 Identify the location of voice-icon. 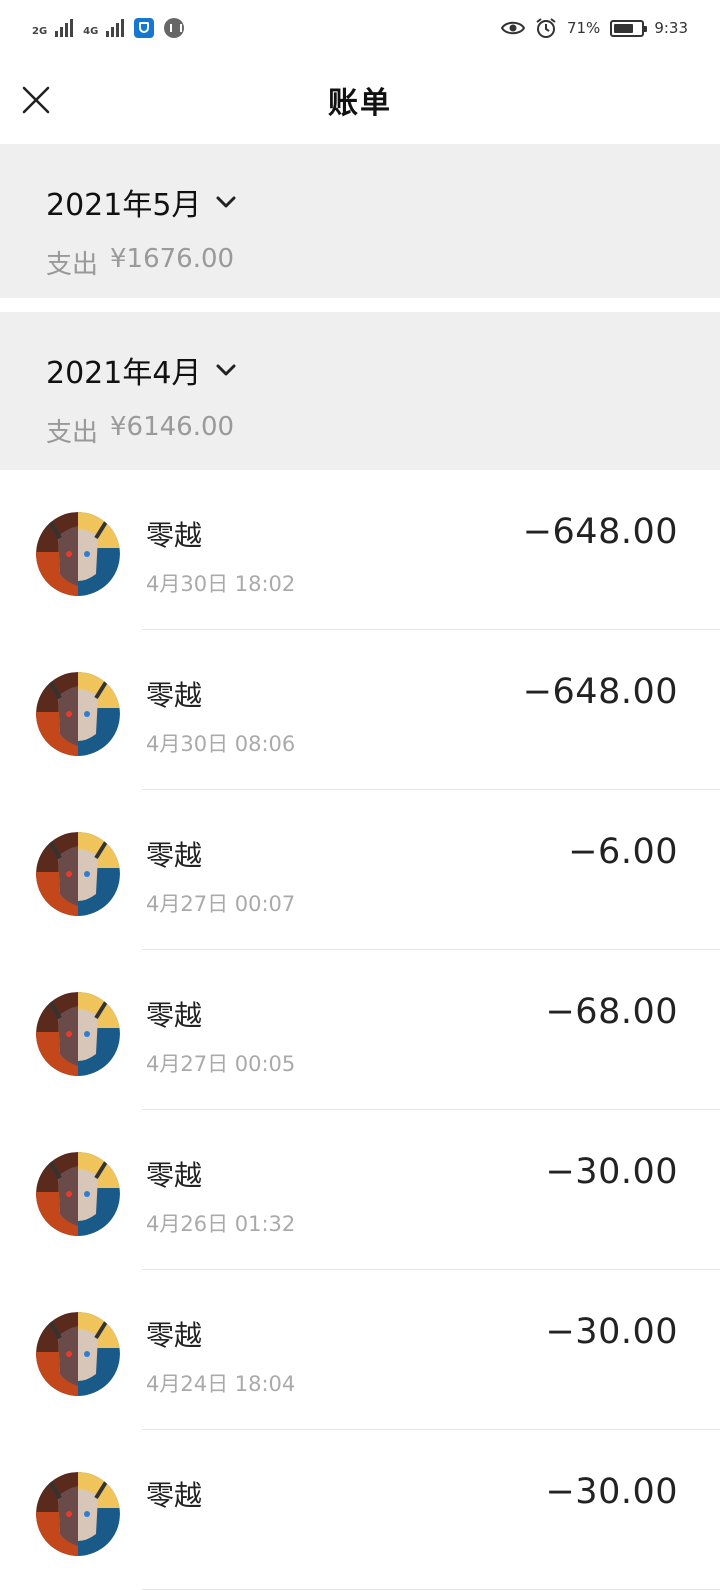
(174, 28).